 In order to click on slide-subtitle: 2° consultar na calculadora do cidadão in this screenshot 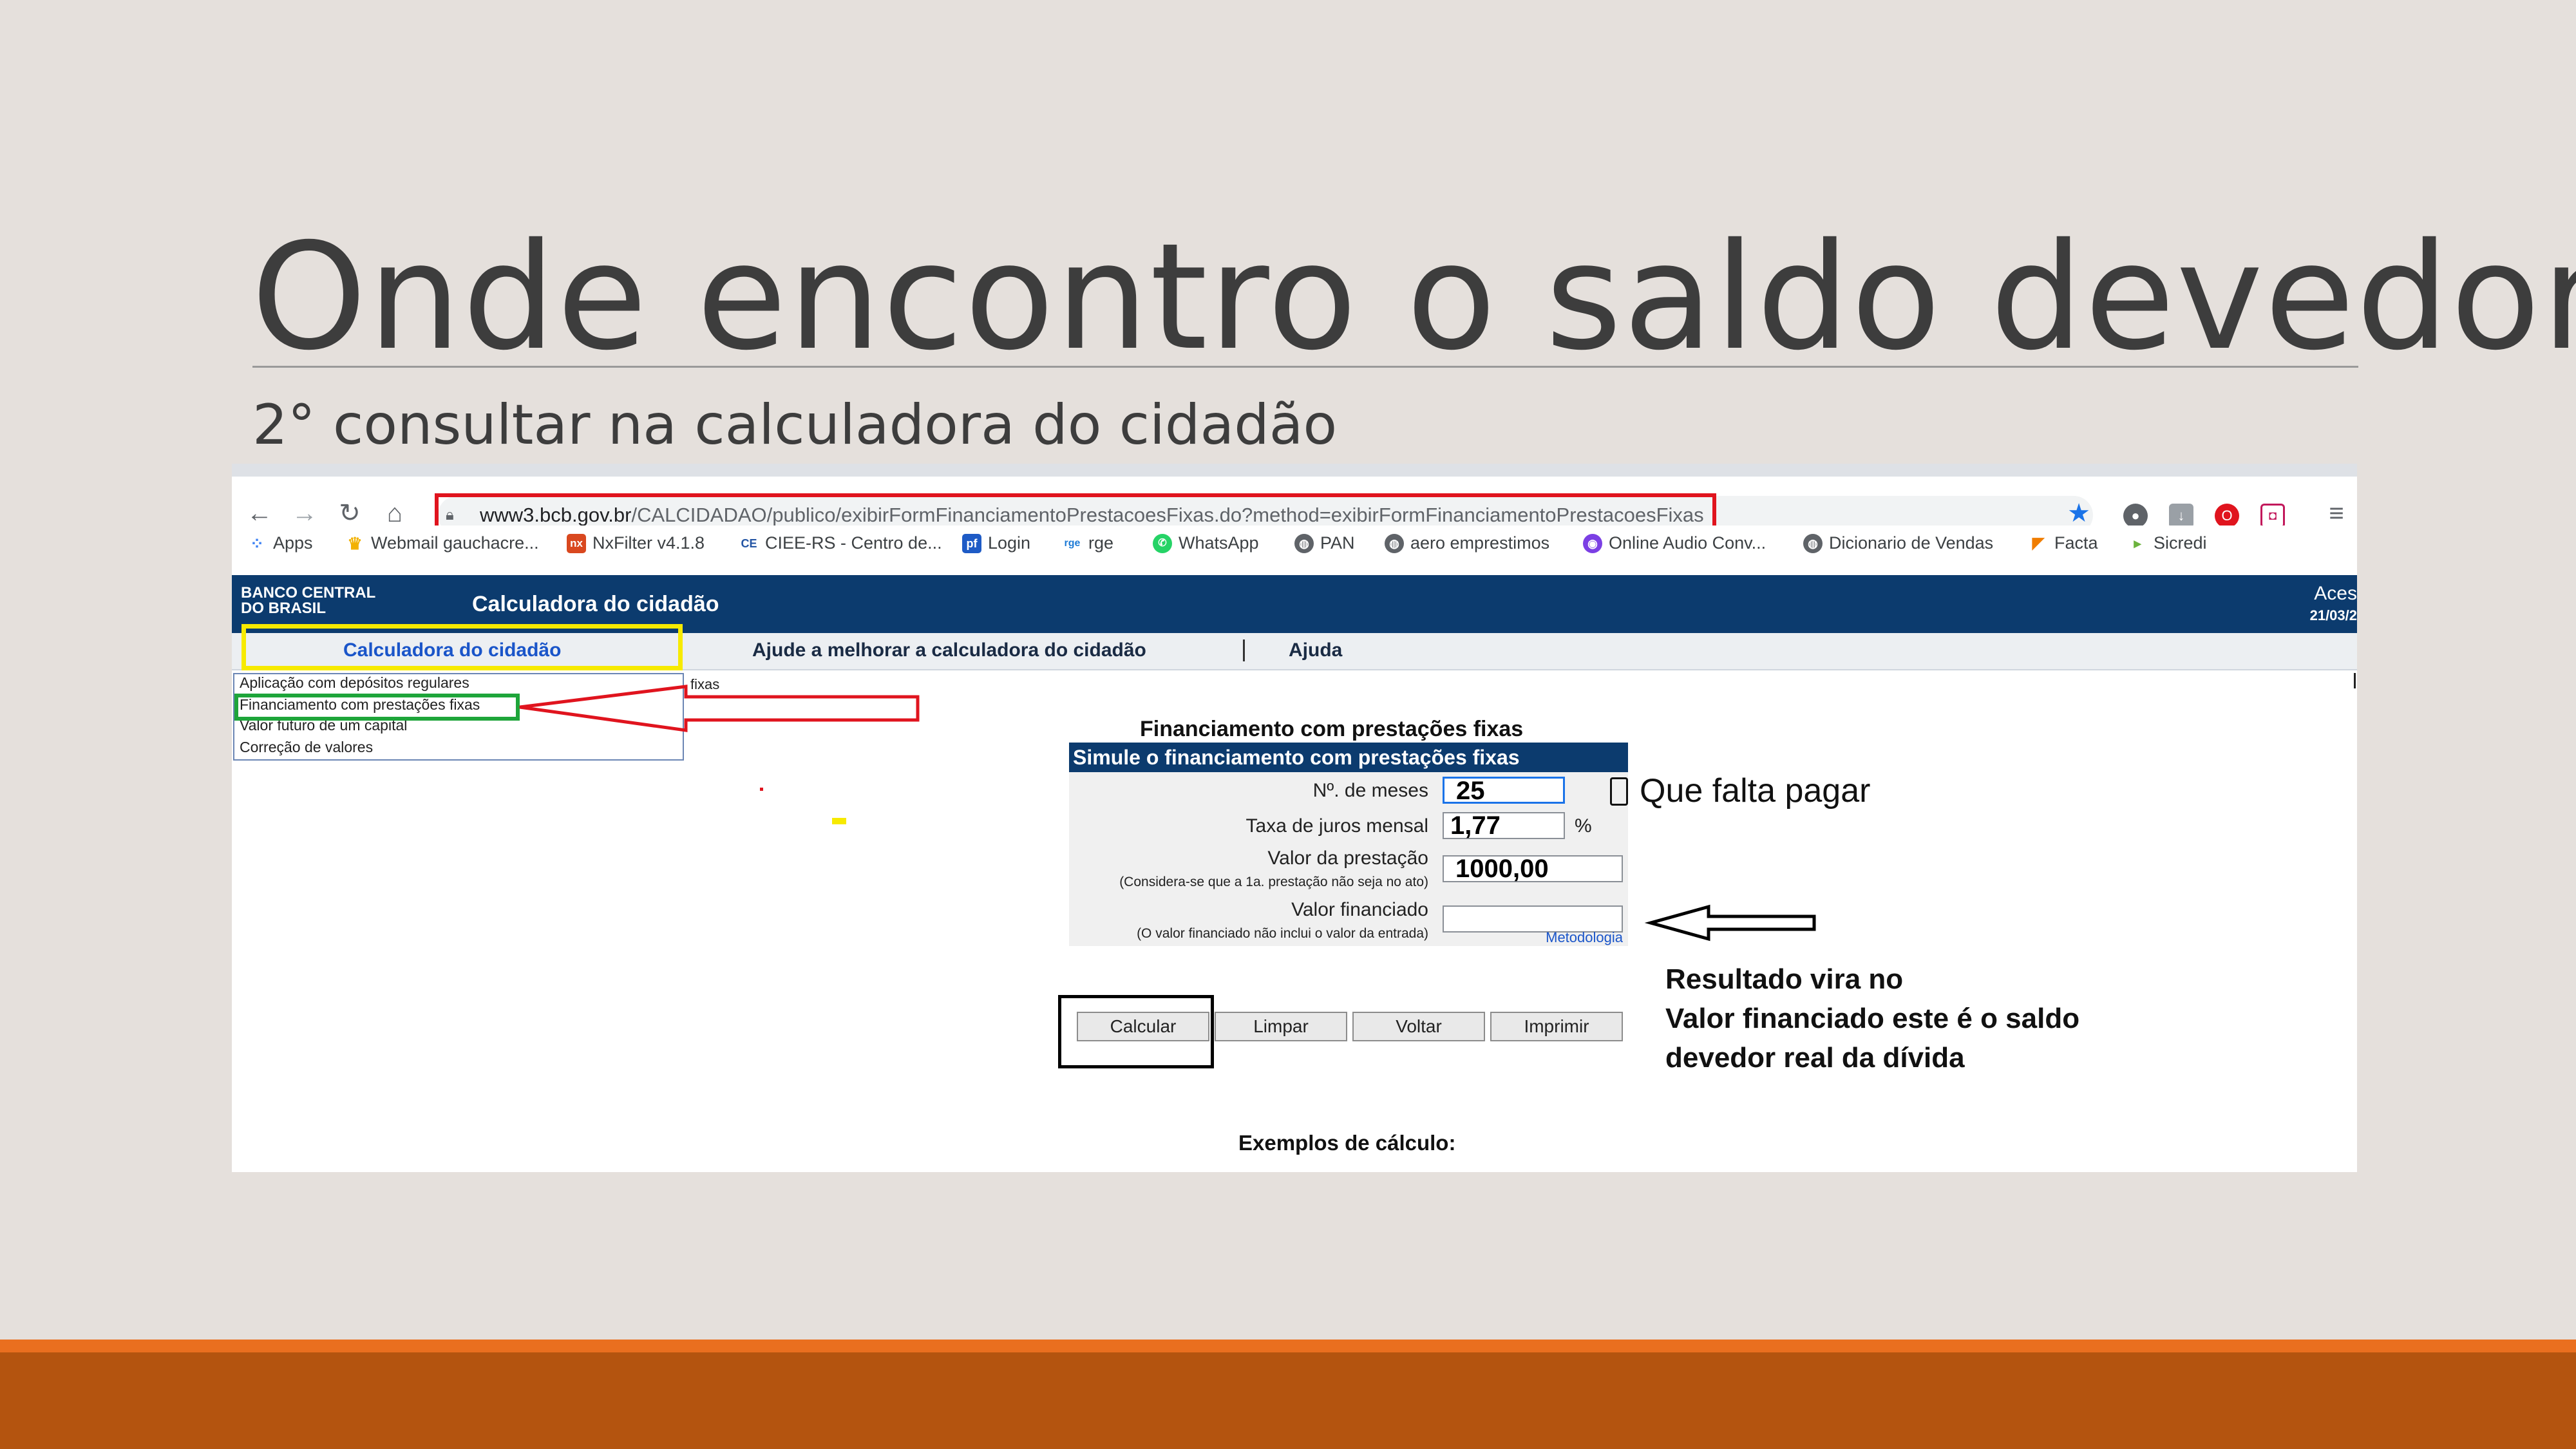, I will do `click(795, 425)`.